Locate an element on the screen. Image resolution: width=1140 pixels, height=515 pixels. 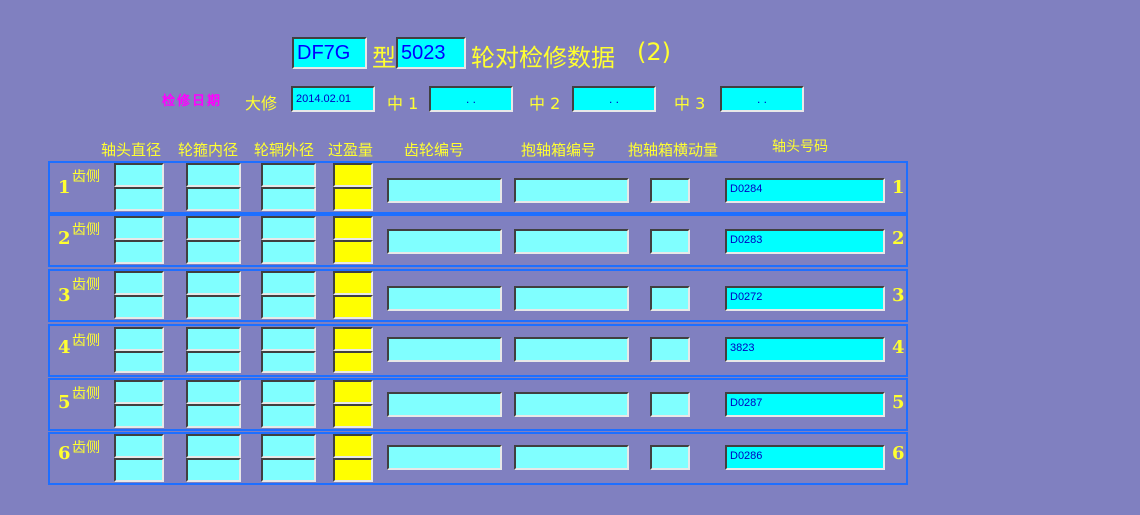
mid1-date-value: . . is located at coordinates (470, 99).